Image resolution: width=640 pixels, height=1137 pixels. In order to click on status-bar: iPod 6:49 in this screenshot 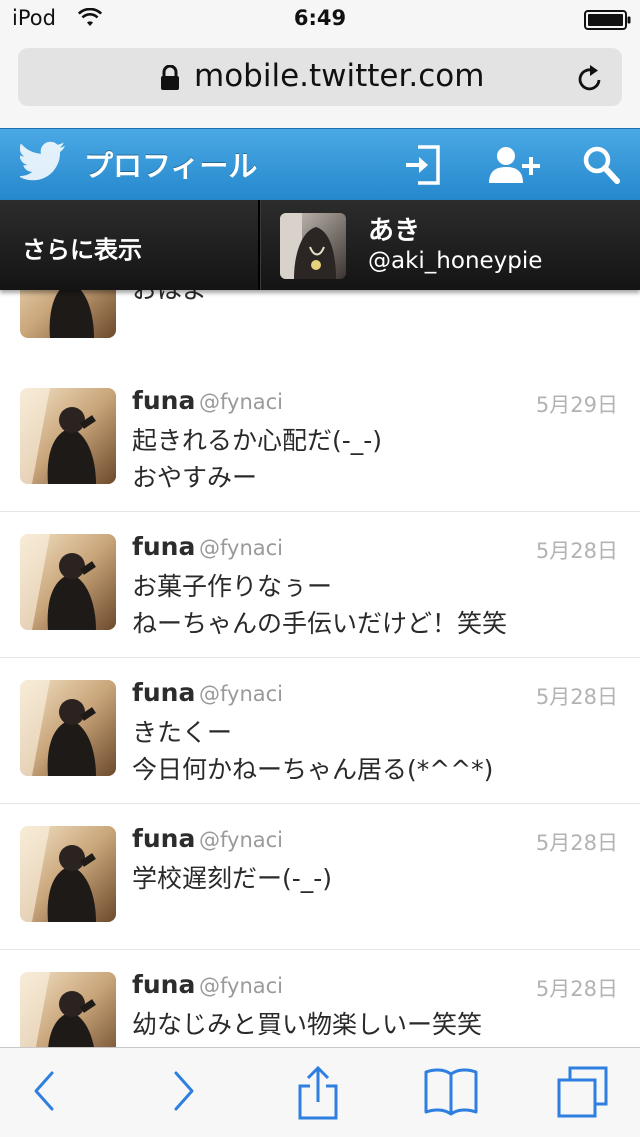, I will do `click(320, 20)`.